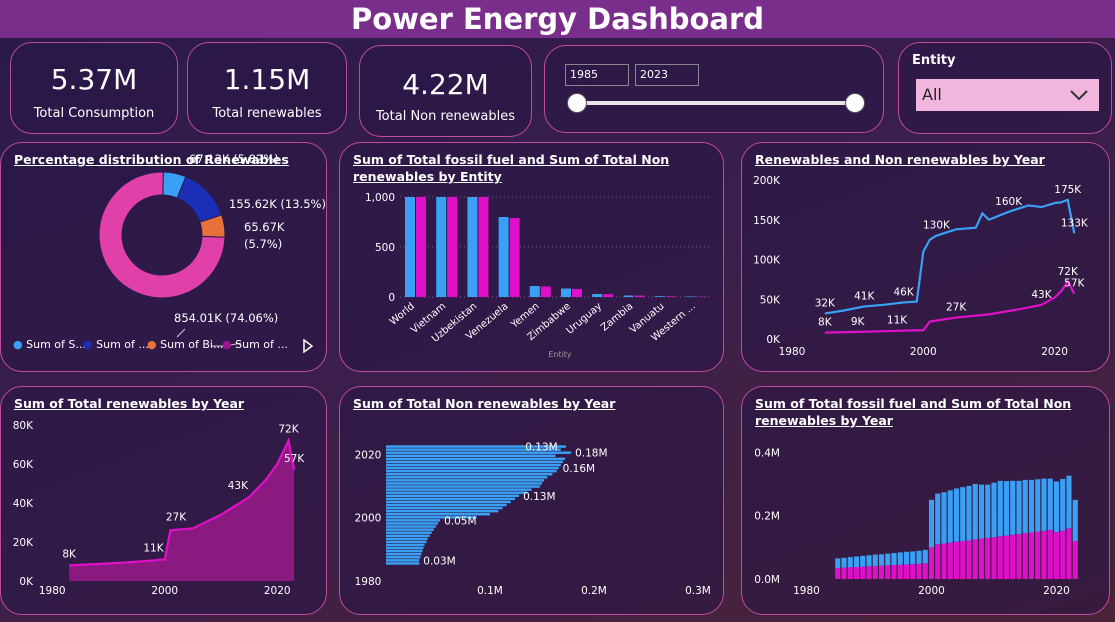  Describe the element at coordinates (1007, 95) in the screenshot. I see `entity-dropdown: All` at that location.